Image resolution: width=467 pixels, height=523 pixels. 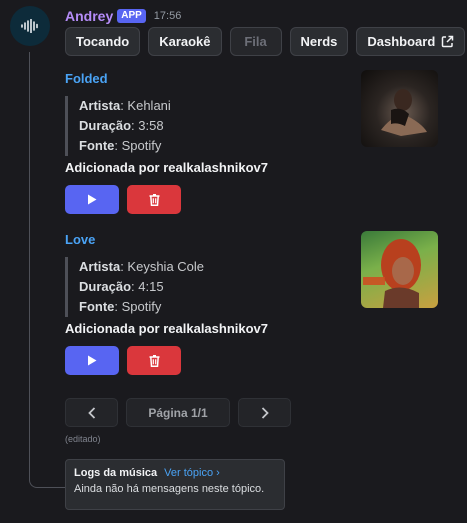 What do you see at coordinates (47, 270) in the screenshot?
I see `thread-connector-line` at bounding box center [47, 270].